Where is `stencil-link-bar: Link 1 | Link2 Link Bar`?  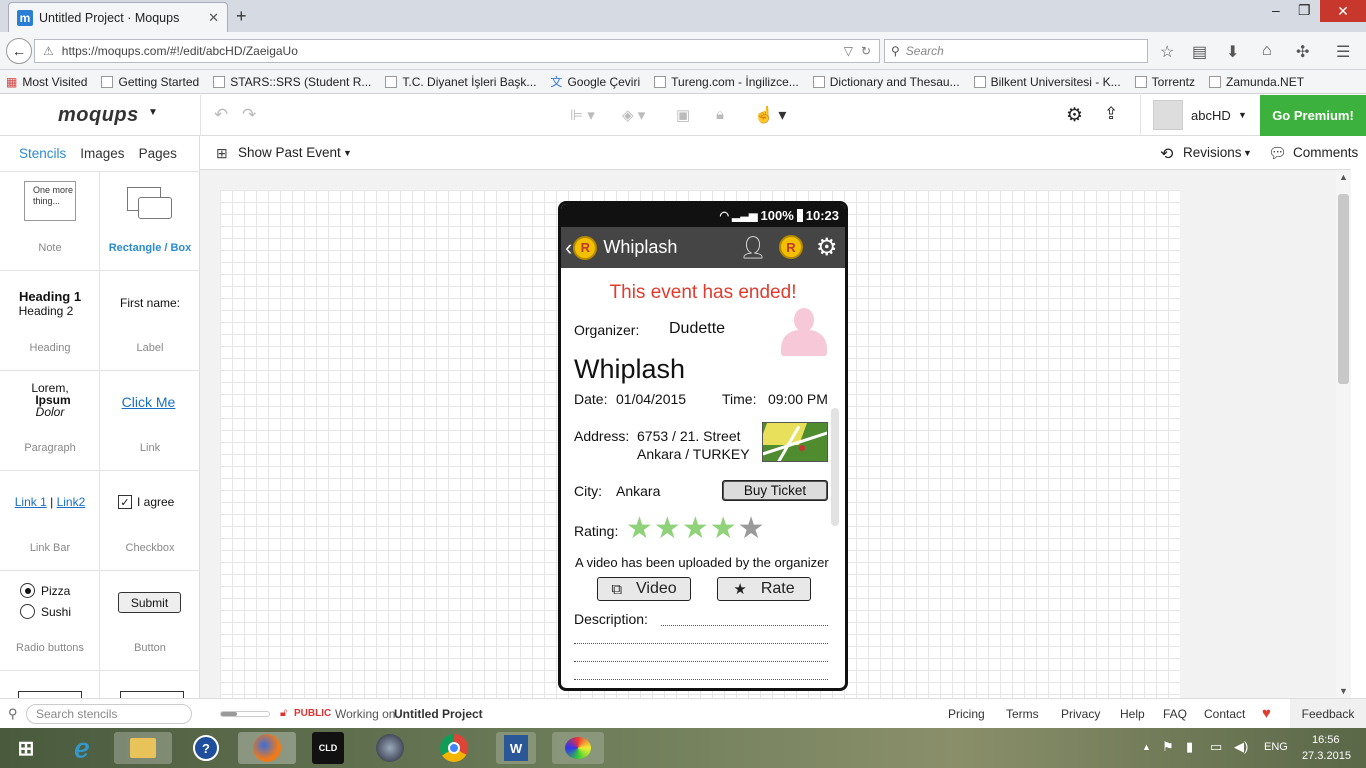
stencil-link-bar: Link 1 | Link2 Link Bar is located at coordinates (50, 521).